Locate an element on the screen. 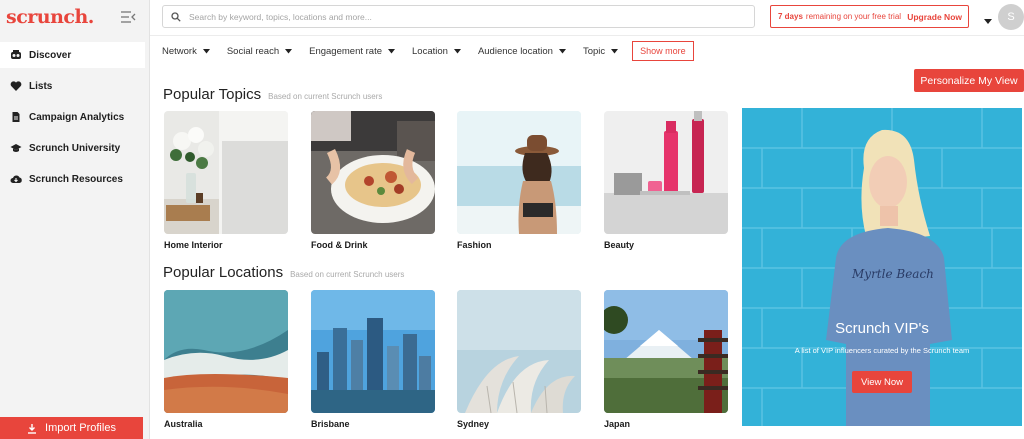  fashion-image is located at coordinates (519, 172).